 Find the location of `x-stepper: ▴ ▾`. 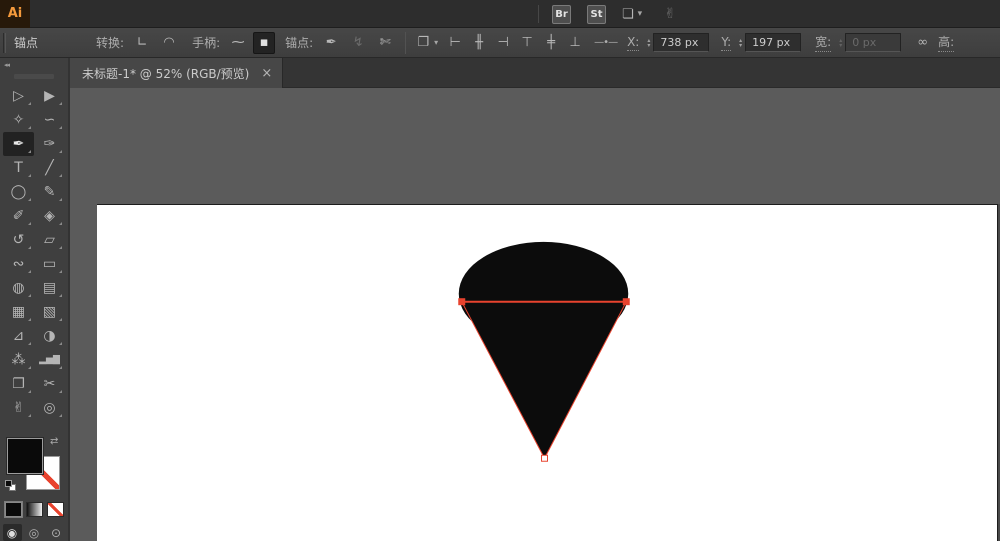

x-stepper: ▴ ▾ is located at coordinates (648, 42).